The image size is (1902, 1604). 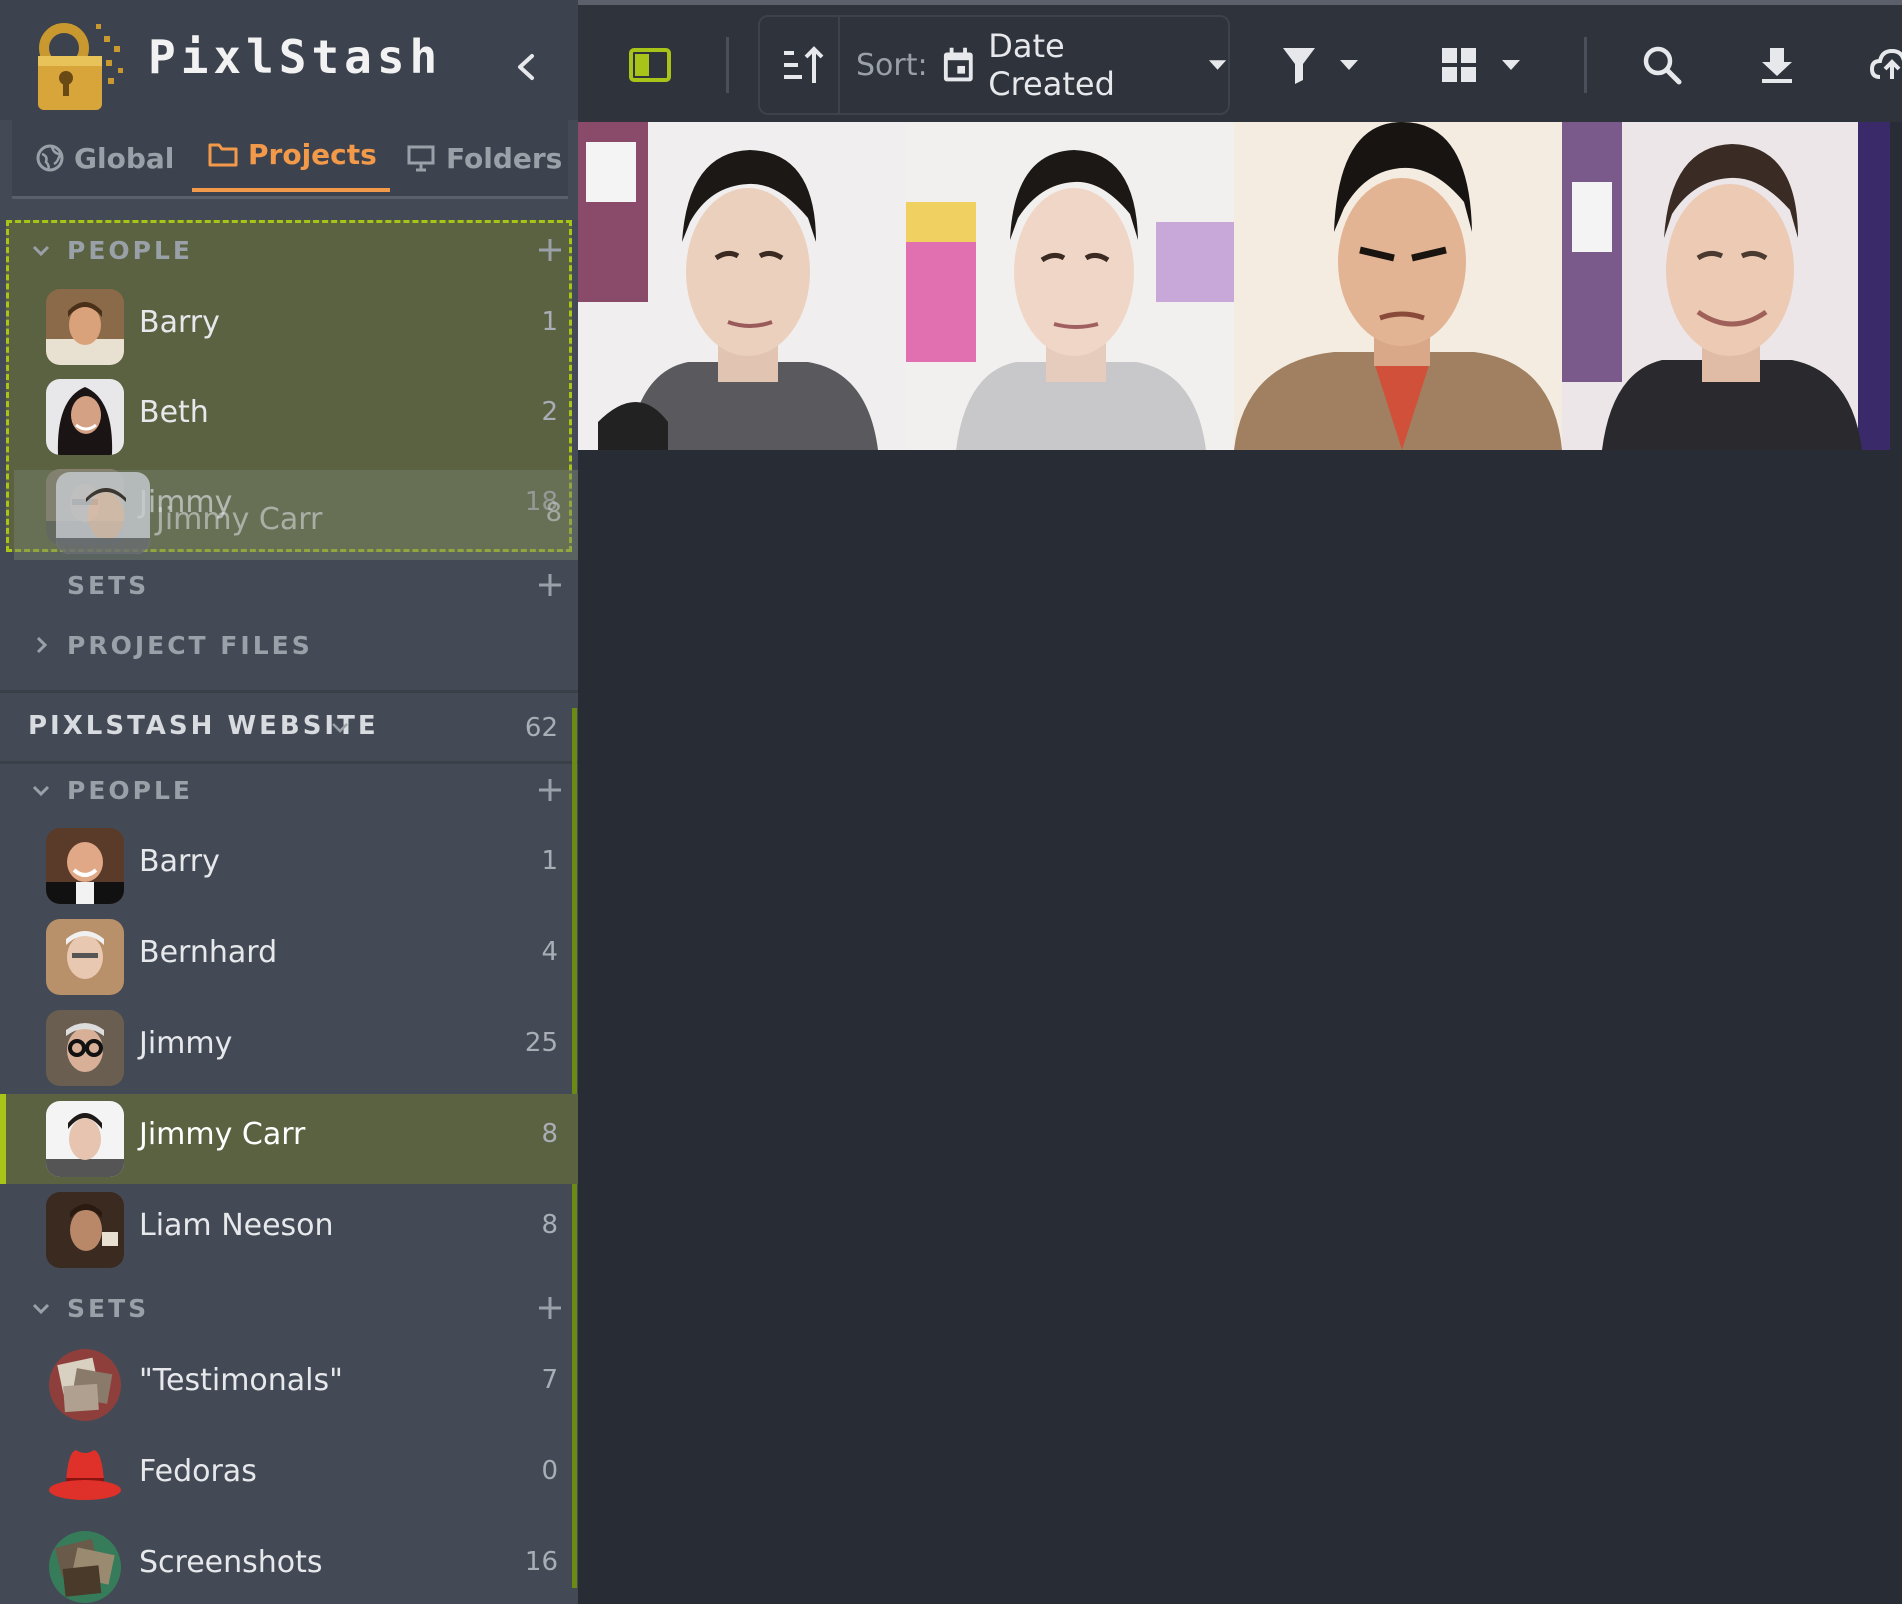 I want to click on person-item: Beth 2, so click(x=289, y=417).